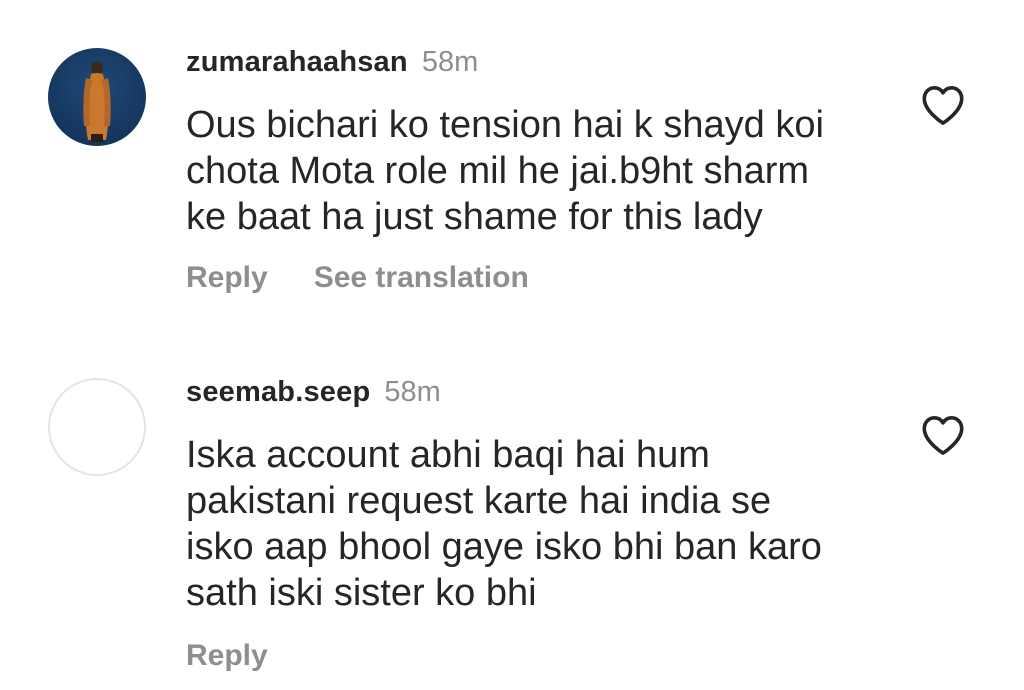 The width and height of the screenshot is (1024, 690). Describe the element at coordinates (479, 501) in the screenshot. I see `comment-text-line: pakistani request karte hai india se` at that location.